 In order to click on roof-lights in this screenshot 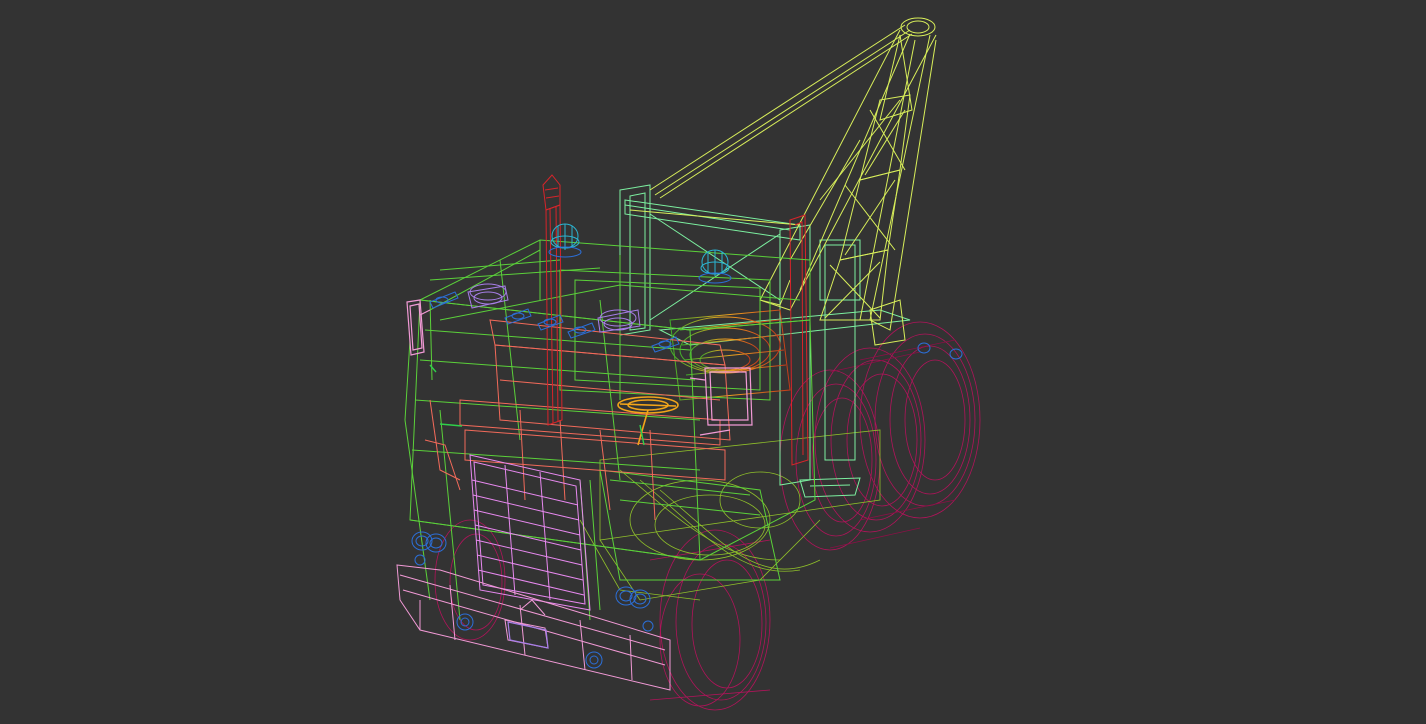, I will do `click(554, 322)`.